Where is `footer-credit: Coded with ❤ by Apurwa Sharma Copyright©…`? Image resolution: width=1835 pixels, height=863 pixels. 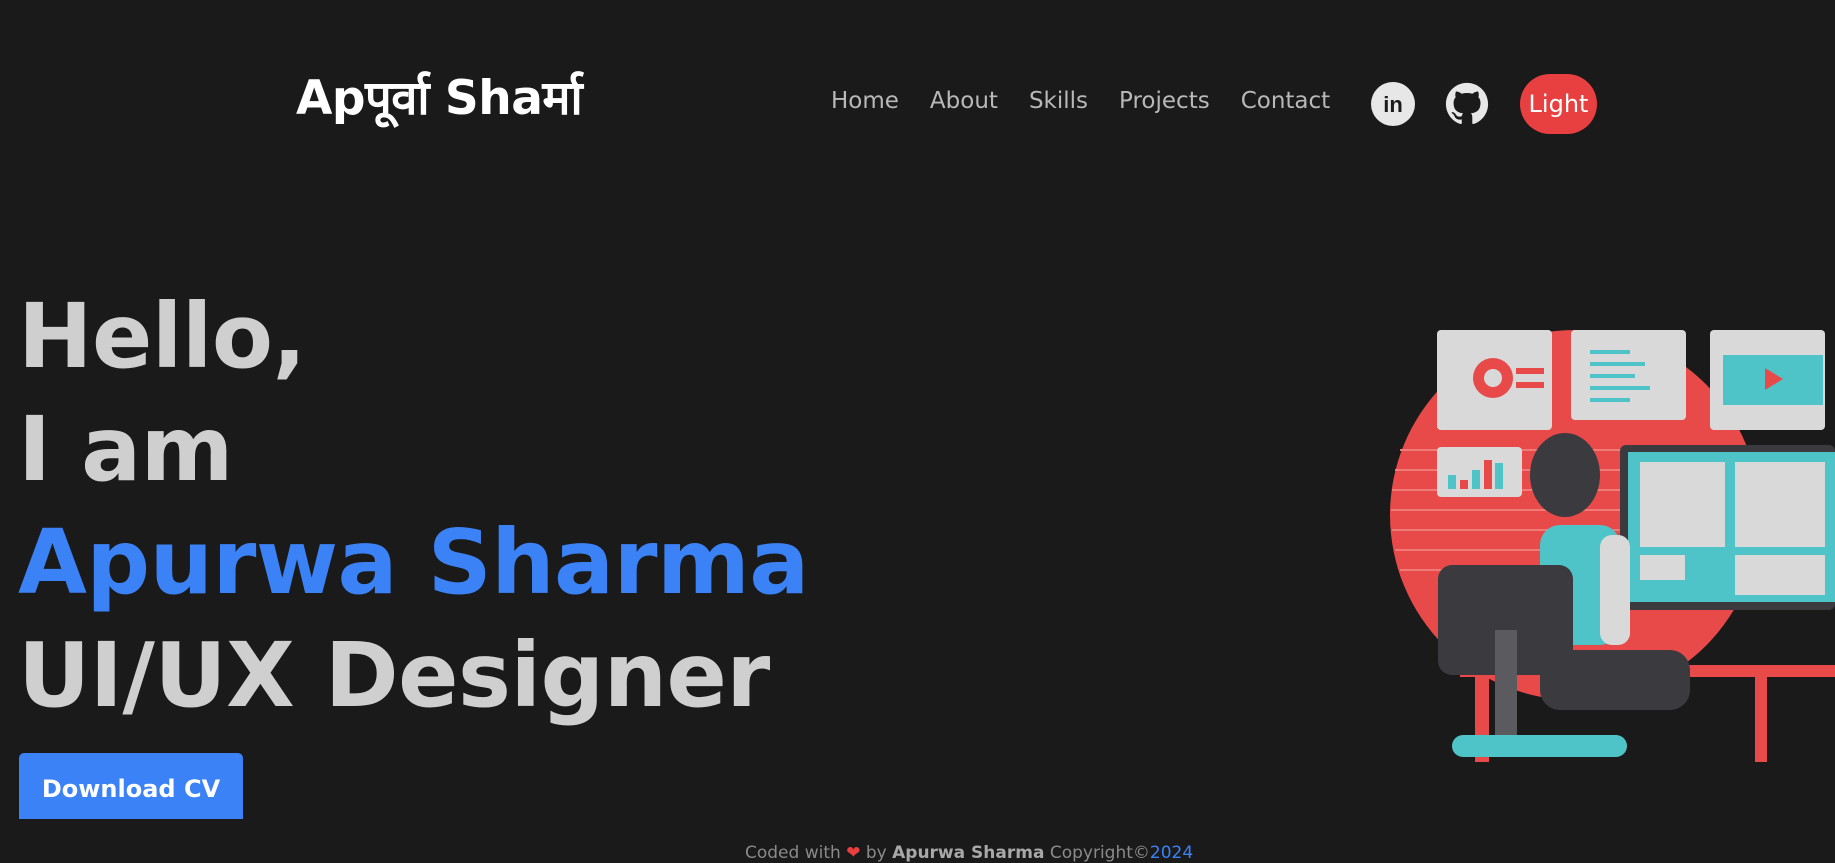
footer-credit: Coded with ❤ by Apurwa Sharma Copyright©… is located at coordinates (969, 853).